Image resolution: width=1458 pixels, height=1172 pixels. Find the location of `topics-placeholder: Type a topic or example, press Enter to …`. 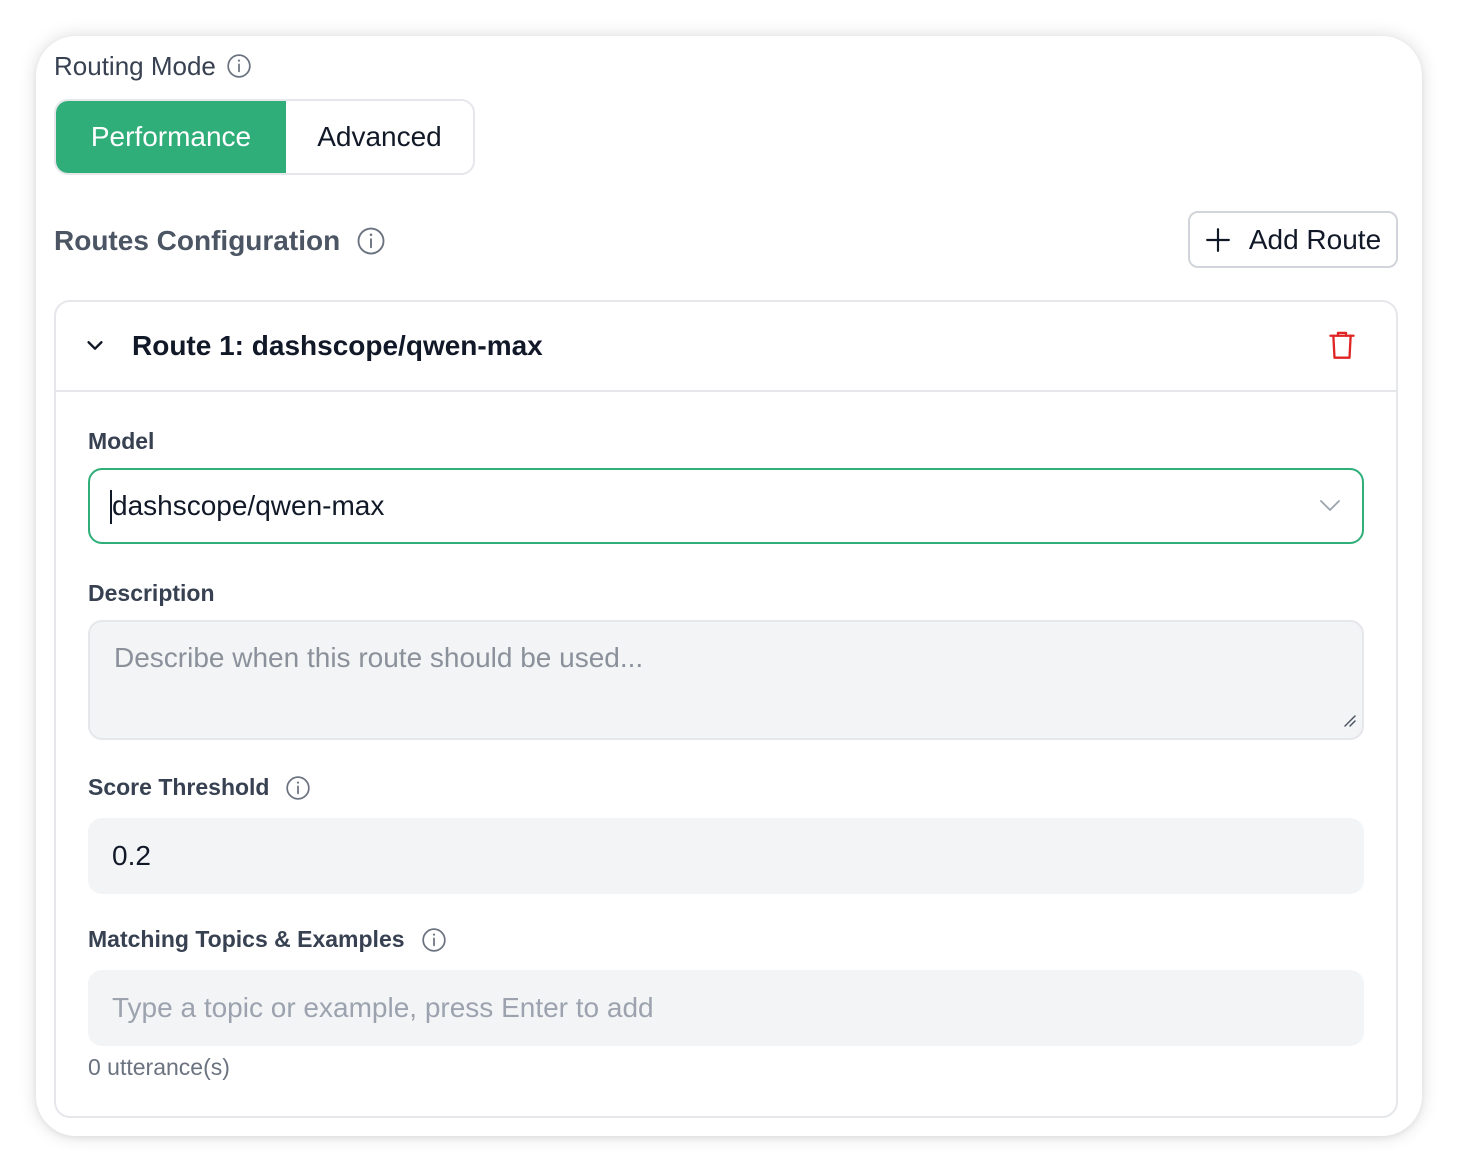

topics-placeholder: Type a topic or example, press Enter to … is located at coordinates (383, 1007).